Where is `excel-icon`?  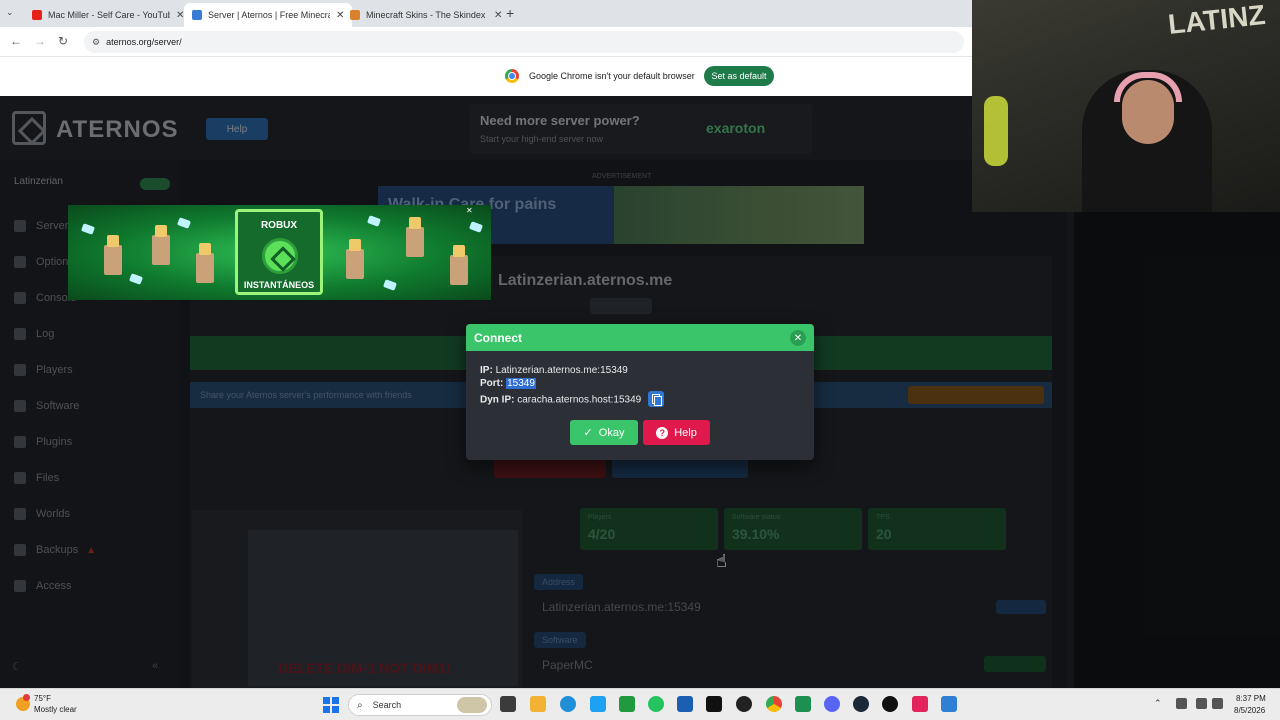
excel-icon is located at coordinates (803, 704).